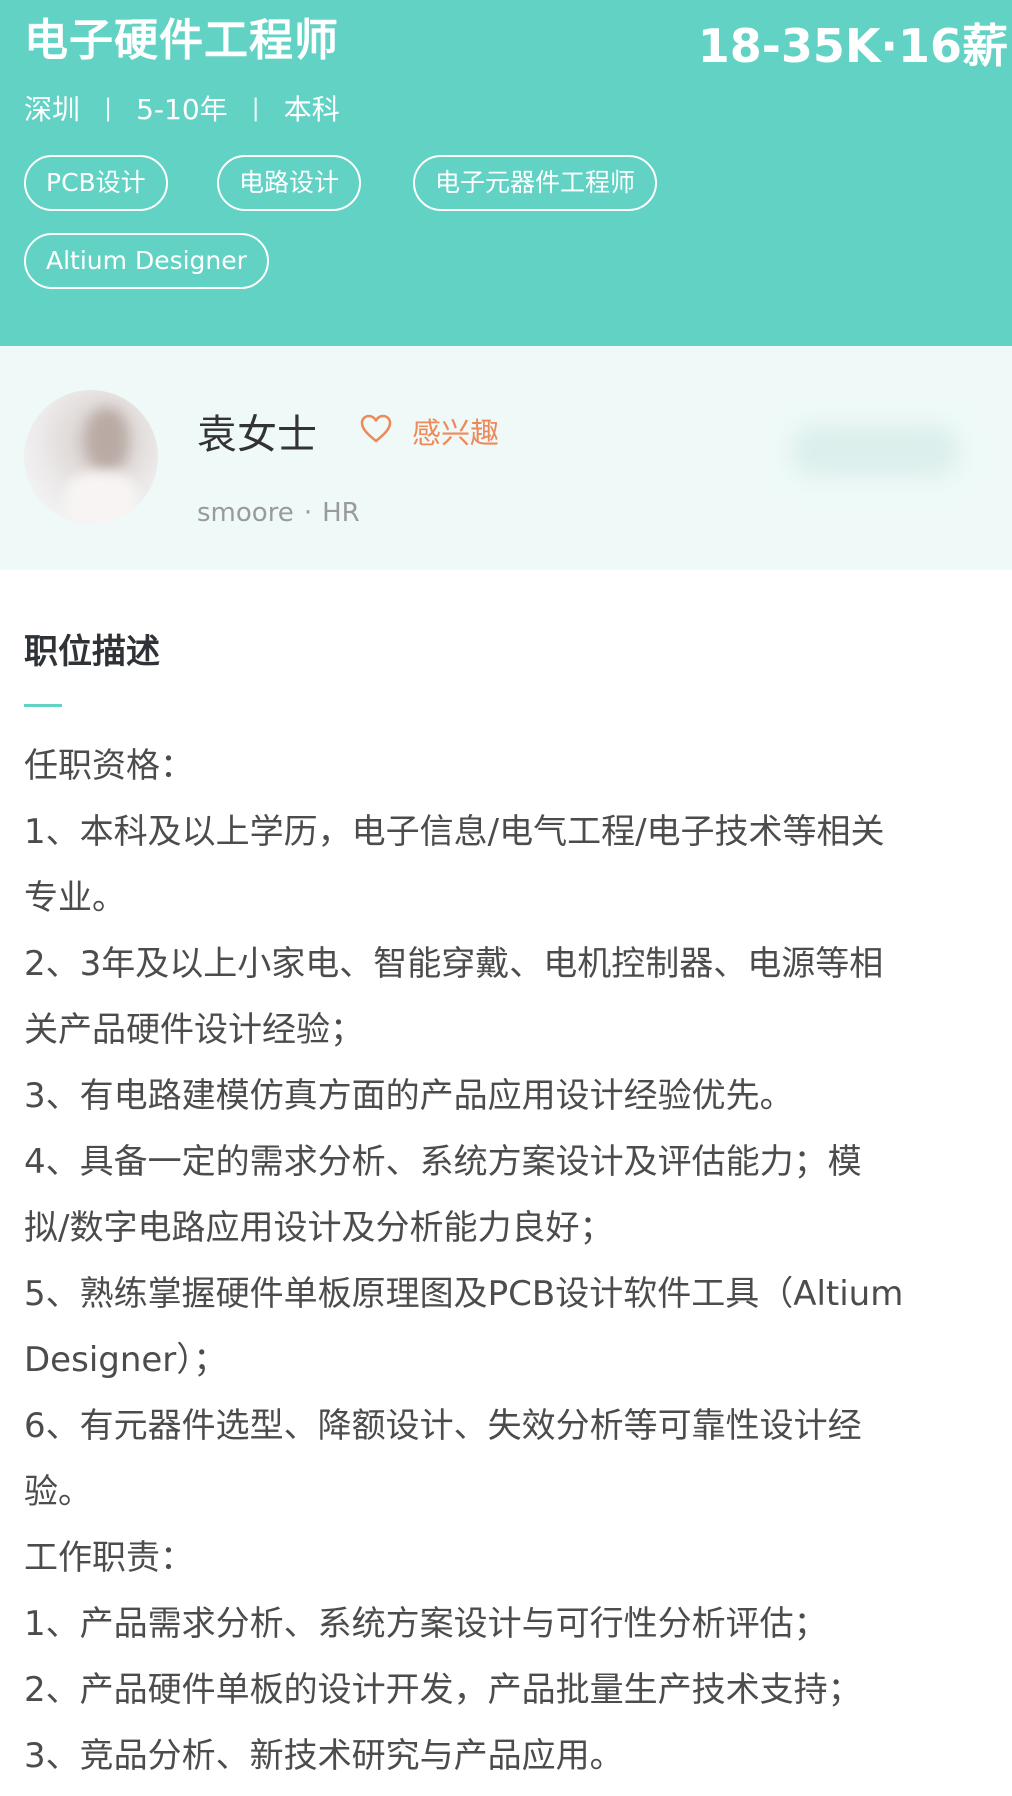 This screenshot has height=1796, width=1012. I want to click on job-experience: 5-10年, so click(182, 109).